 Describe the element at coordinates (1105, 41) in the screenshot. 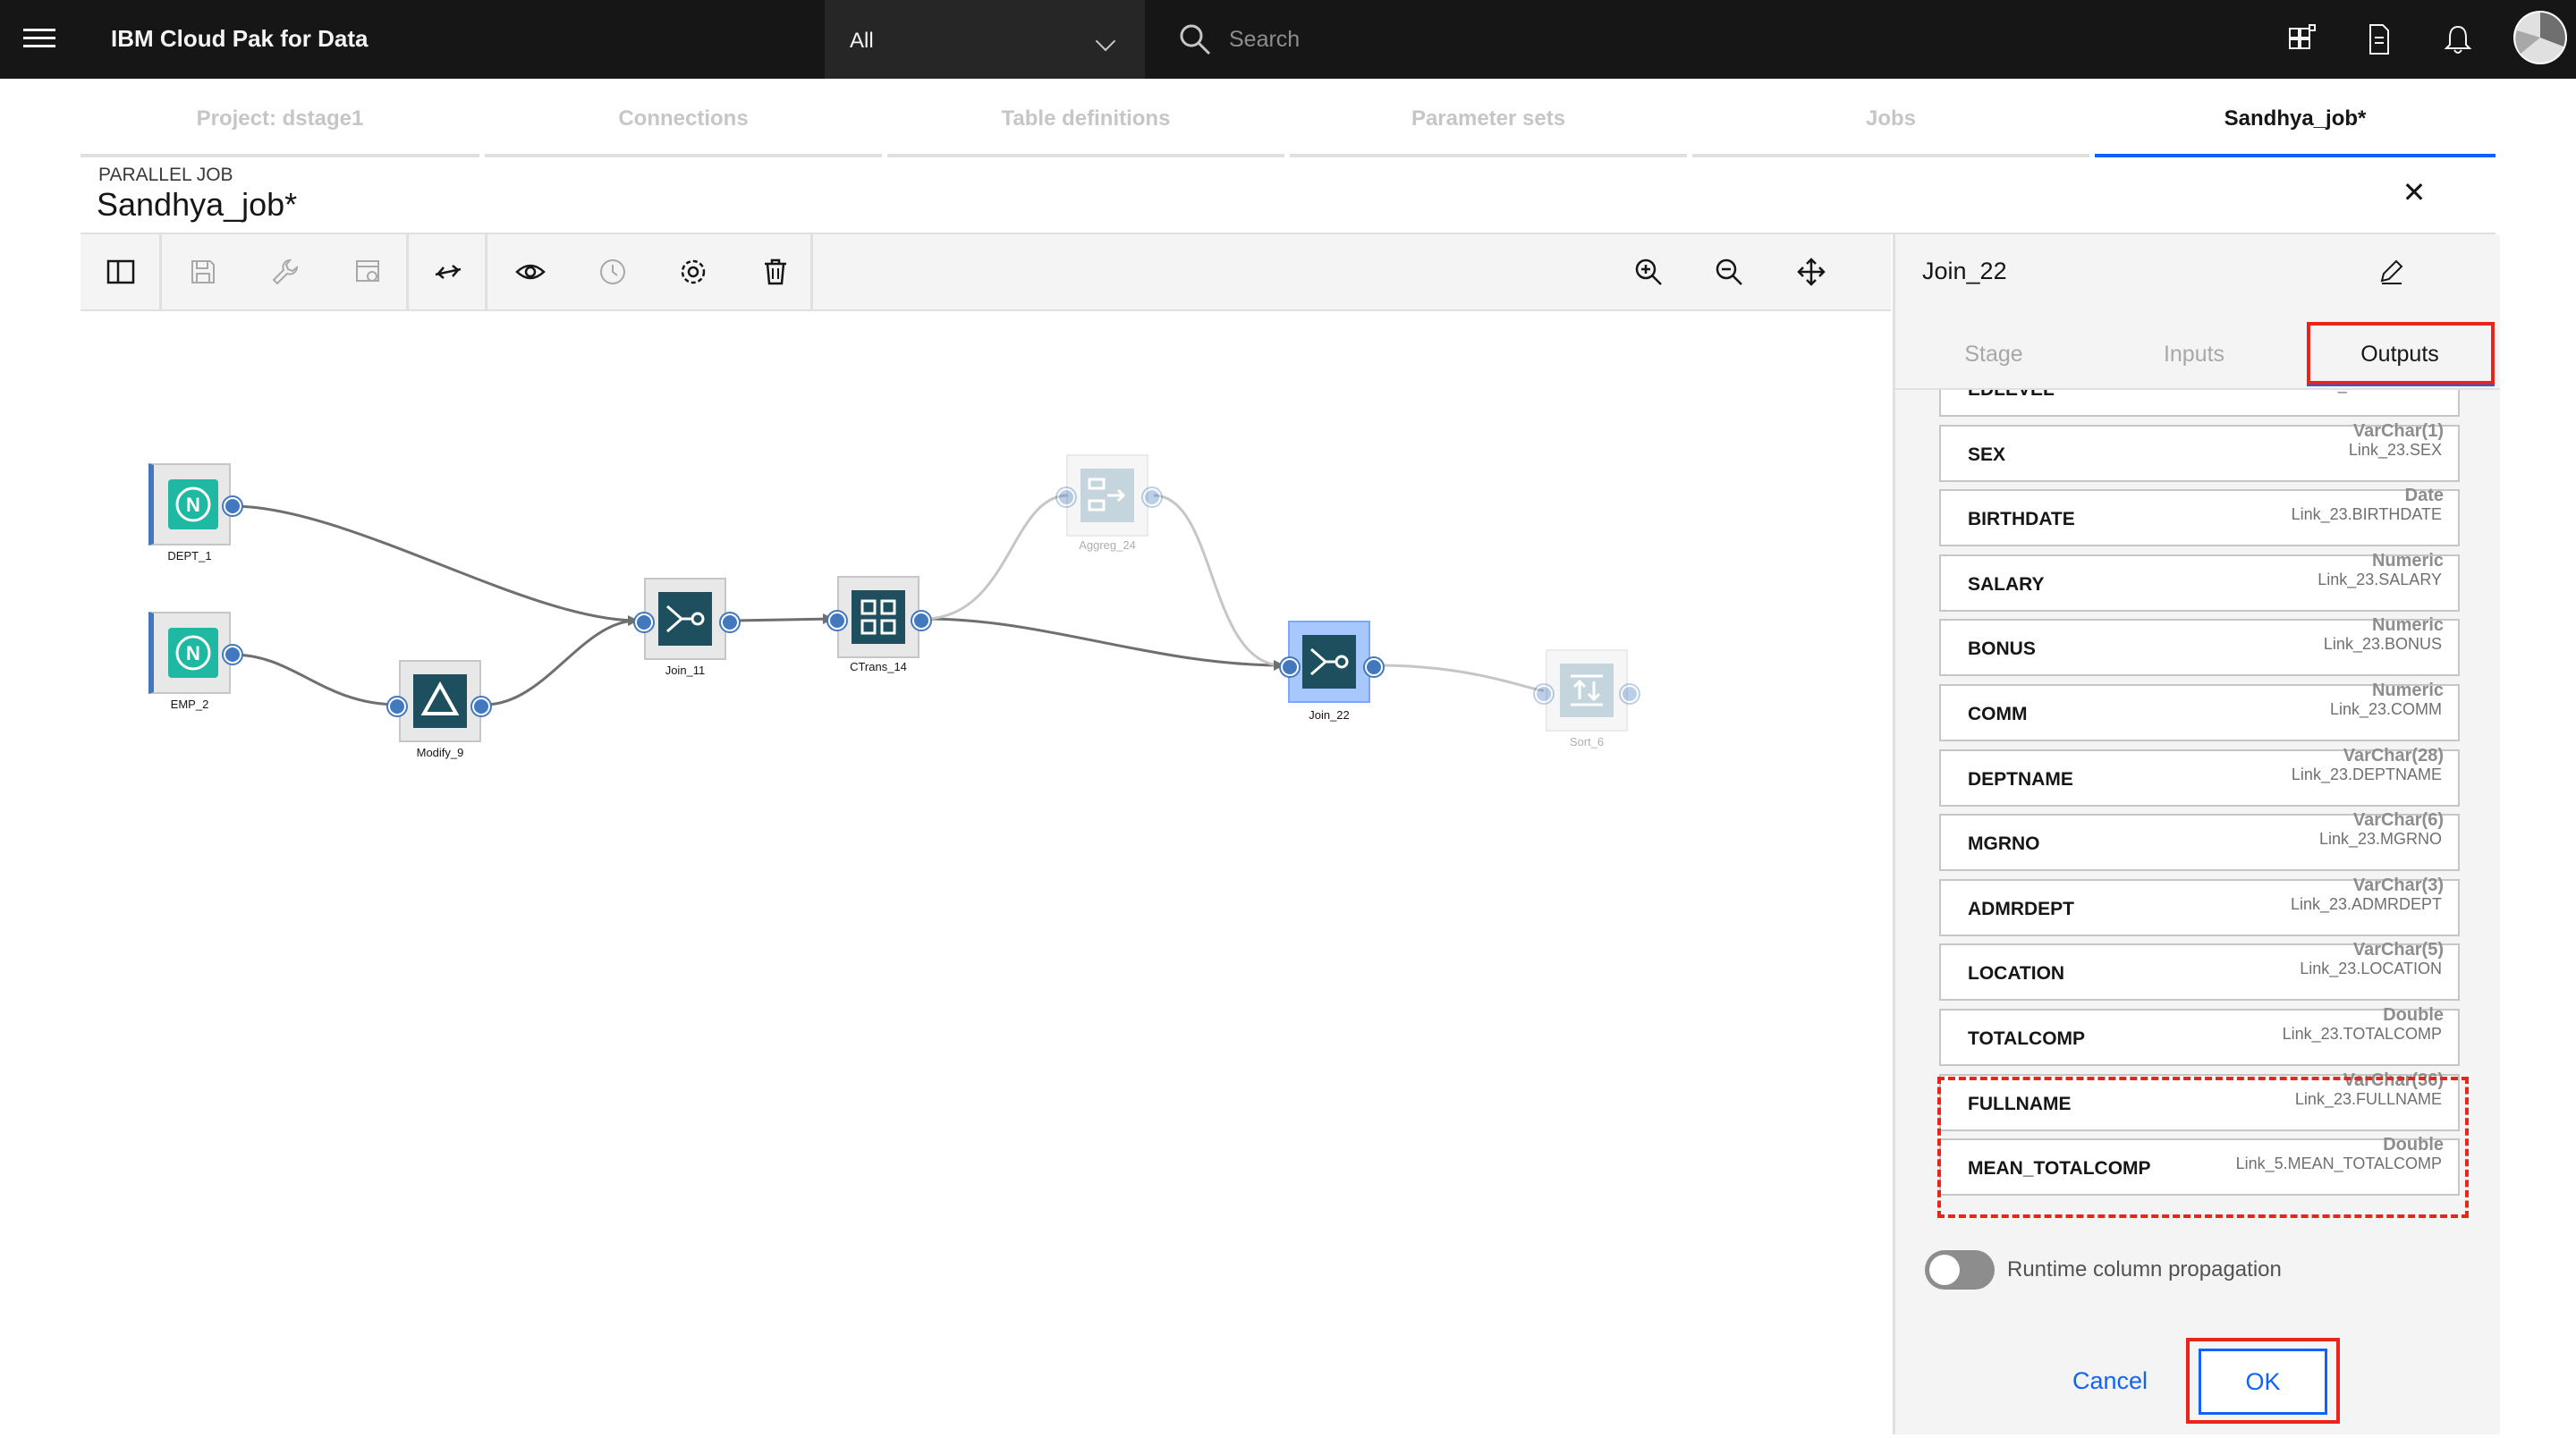

I see `chevron-down-icon` at that location.